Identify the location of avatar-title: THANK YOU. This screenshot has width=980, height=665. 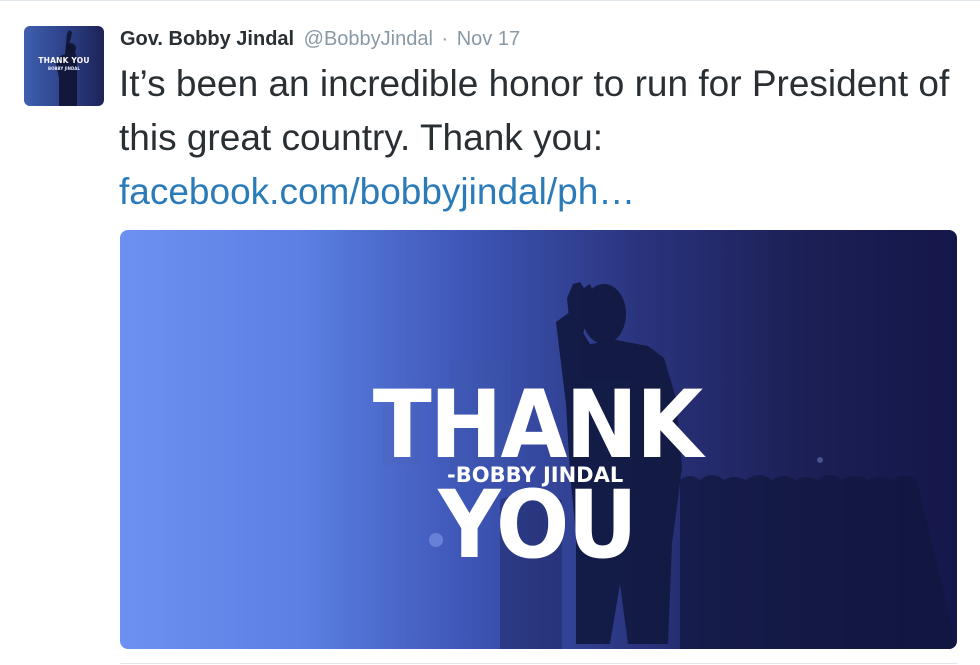
(64, 60).